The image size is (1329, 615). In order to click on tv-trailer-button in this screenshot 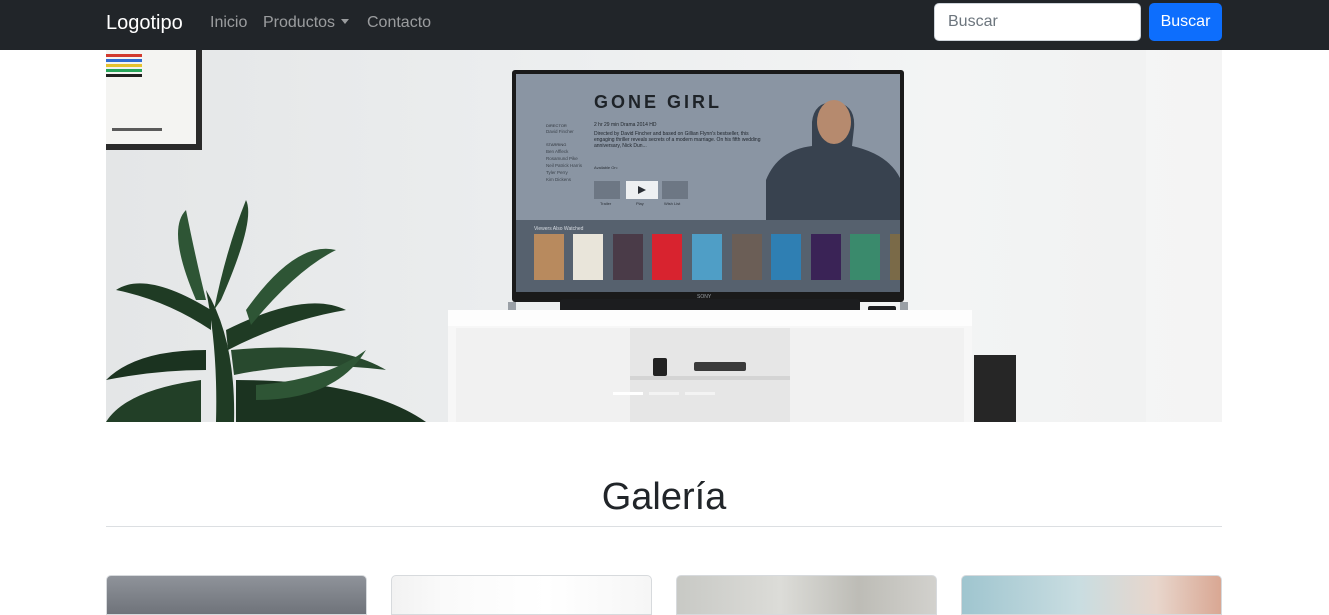, I will do `click(607, 190)`.